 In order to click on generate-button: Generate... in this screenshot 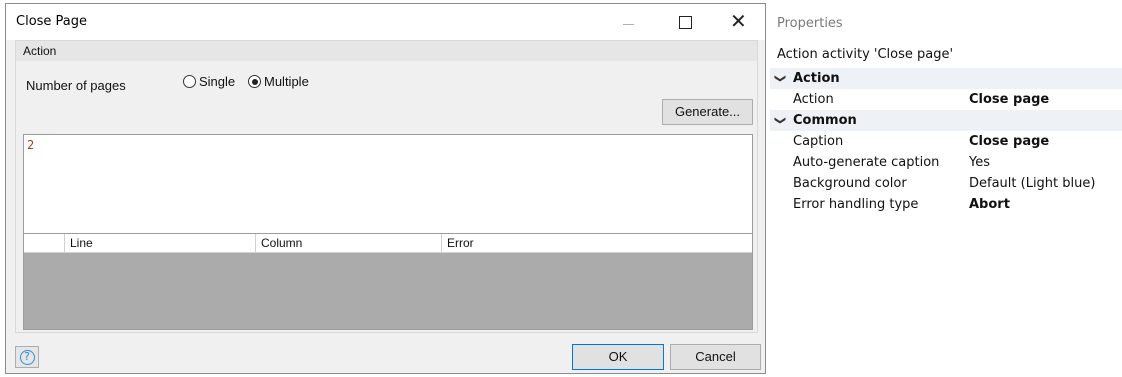, I will do `click(707, 112)`.